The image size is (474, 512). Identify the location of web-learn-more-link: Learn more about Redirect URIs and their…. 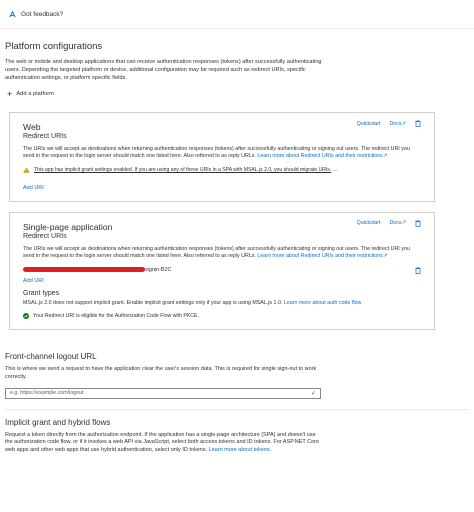
(319, 156).